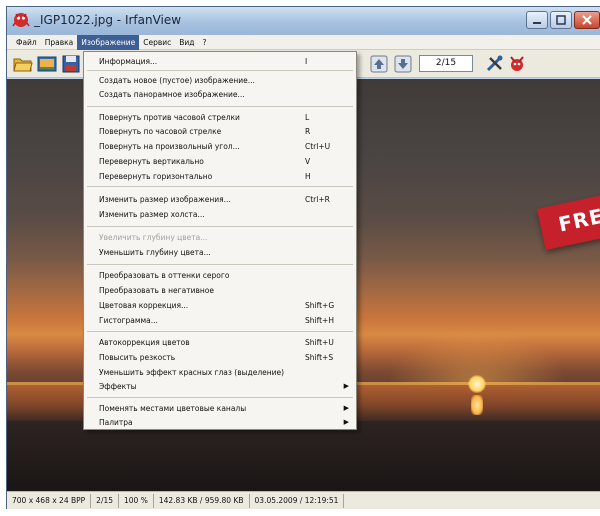 This screenshot has height=516, width=600. Describe the element at coordinates (308, 131) in the screenshot. I see `menu-item-shortcut: R` at that location.